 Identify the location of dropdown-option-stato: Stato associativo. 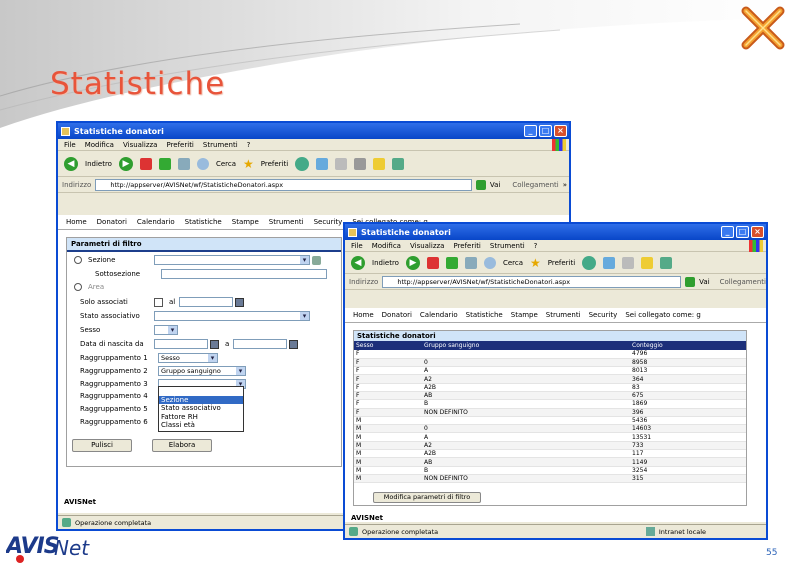
(201, 408).